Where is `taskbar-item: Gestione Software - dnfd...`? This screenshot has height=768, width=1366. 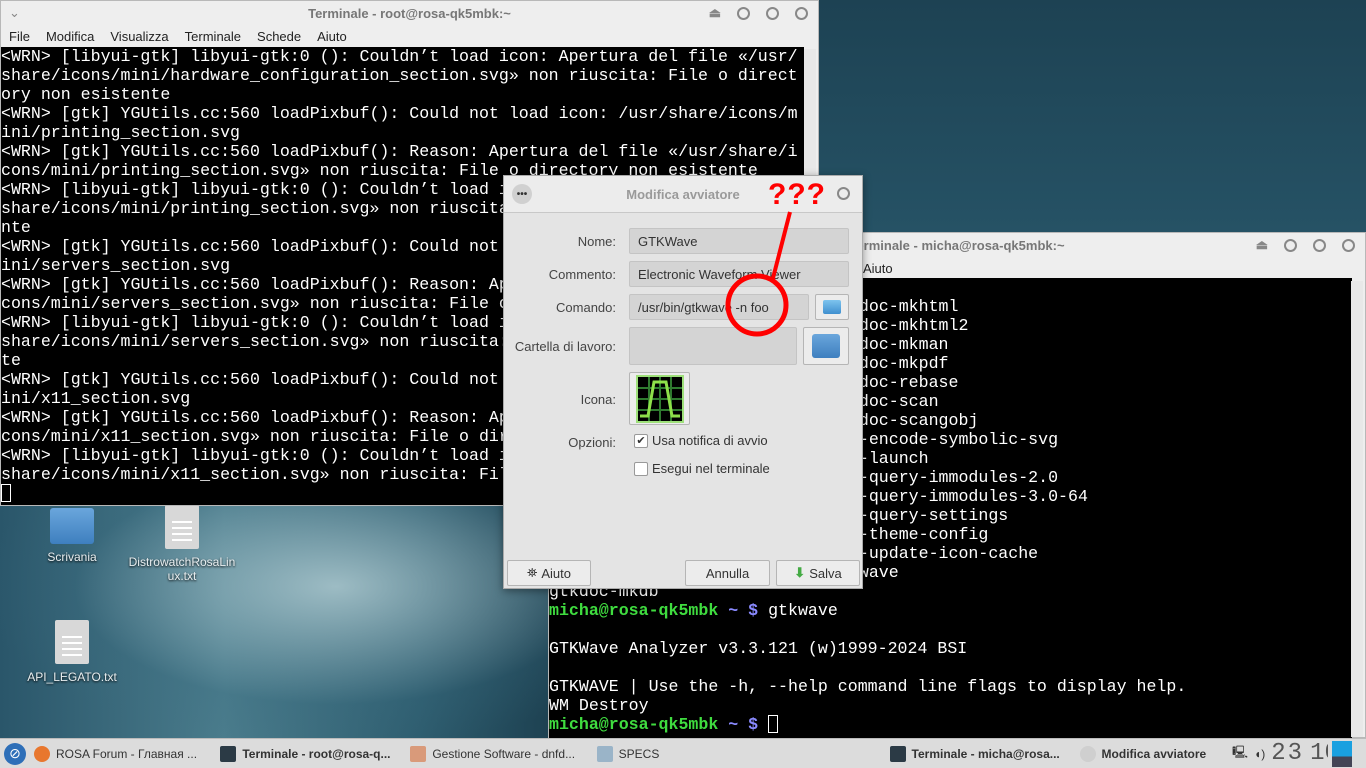
taskbar-item: Gestione Software - dnfd... is located at coordinates (499, 753).